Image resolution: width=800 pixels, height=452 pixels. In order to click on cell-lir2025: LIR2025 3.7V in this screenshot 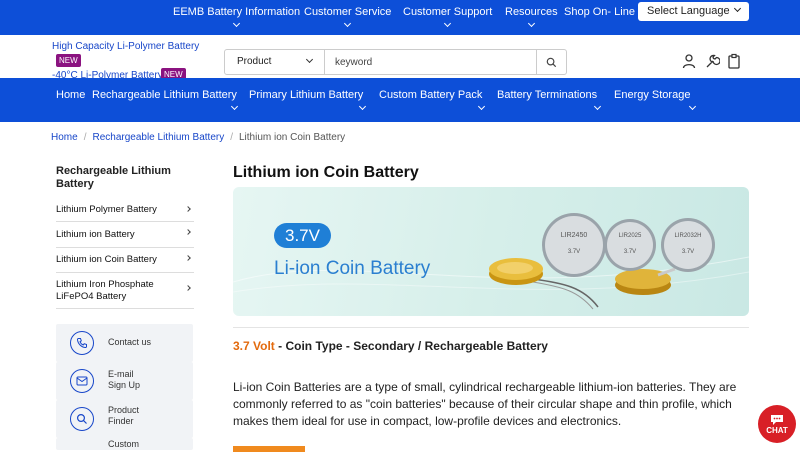, I will do `click(630, 245)`.